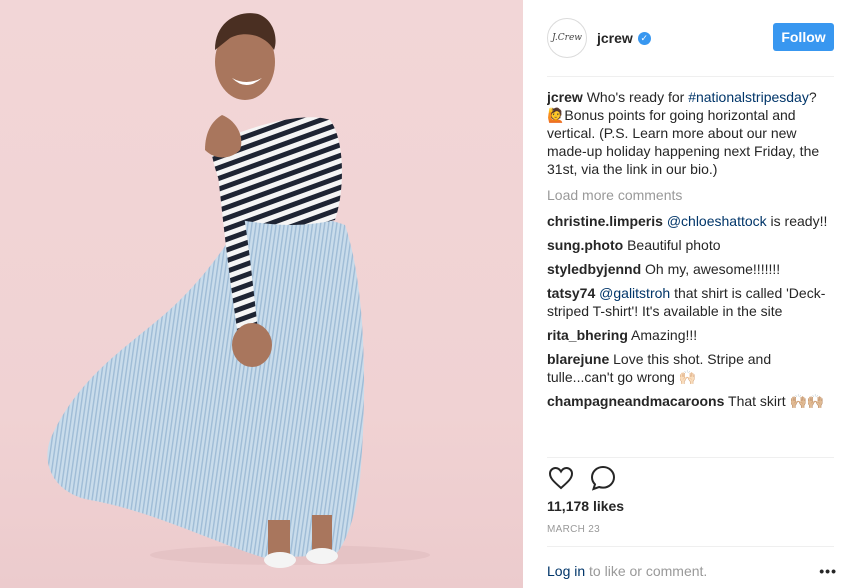 The height and width of the screenshot is (588, 855). I want to click on heart-icon, so click(561, 478).